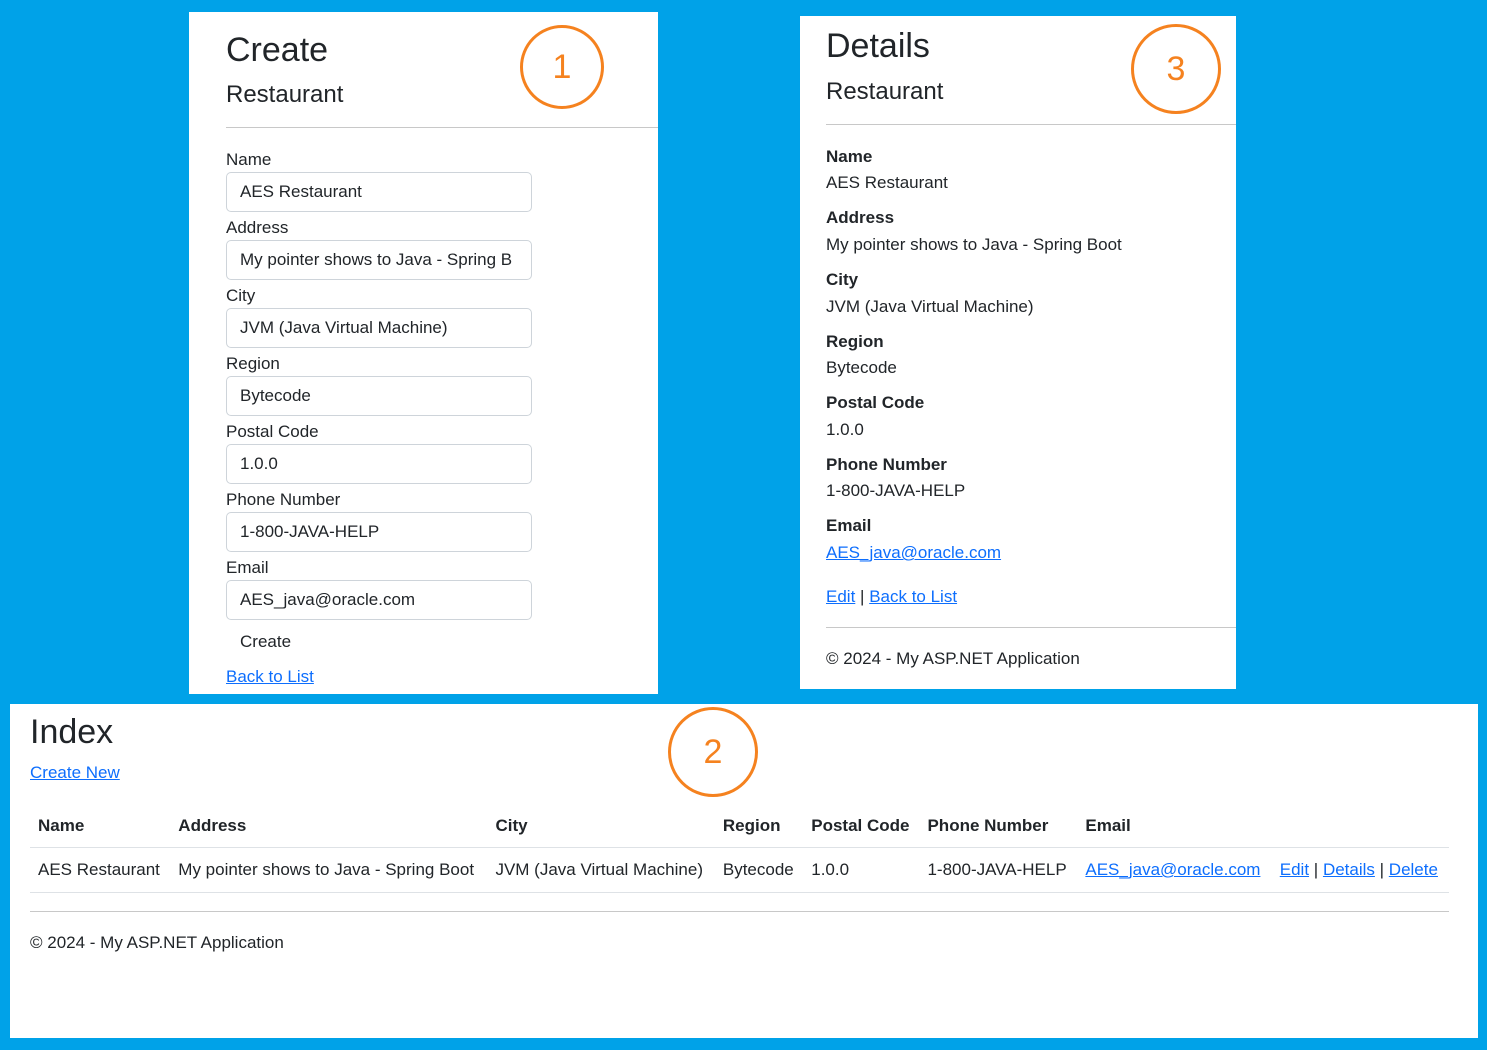  I want to click on postal-code-term: Postal Code, so click(875, 402).